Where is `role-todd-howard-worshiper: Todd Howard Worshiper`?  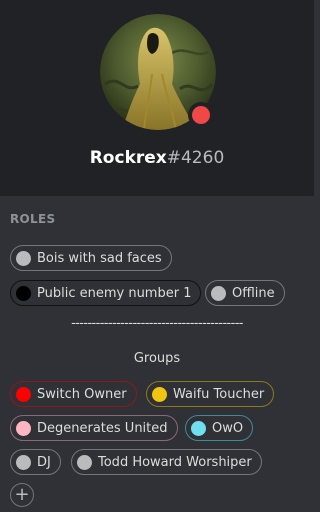
role-todd-howard-worshiper: Todd Howard Worshiper is located at coordinates (166, 462).